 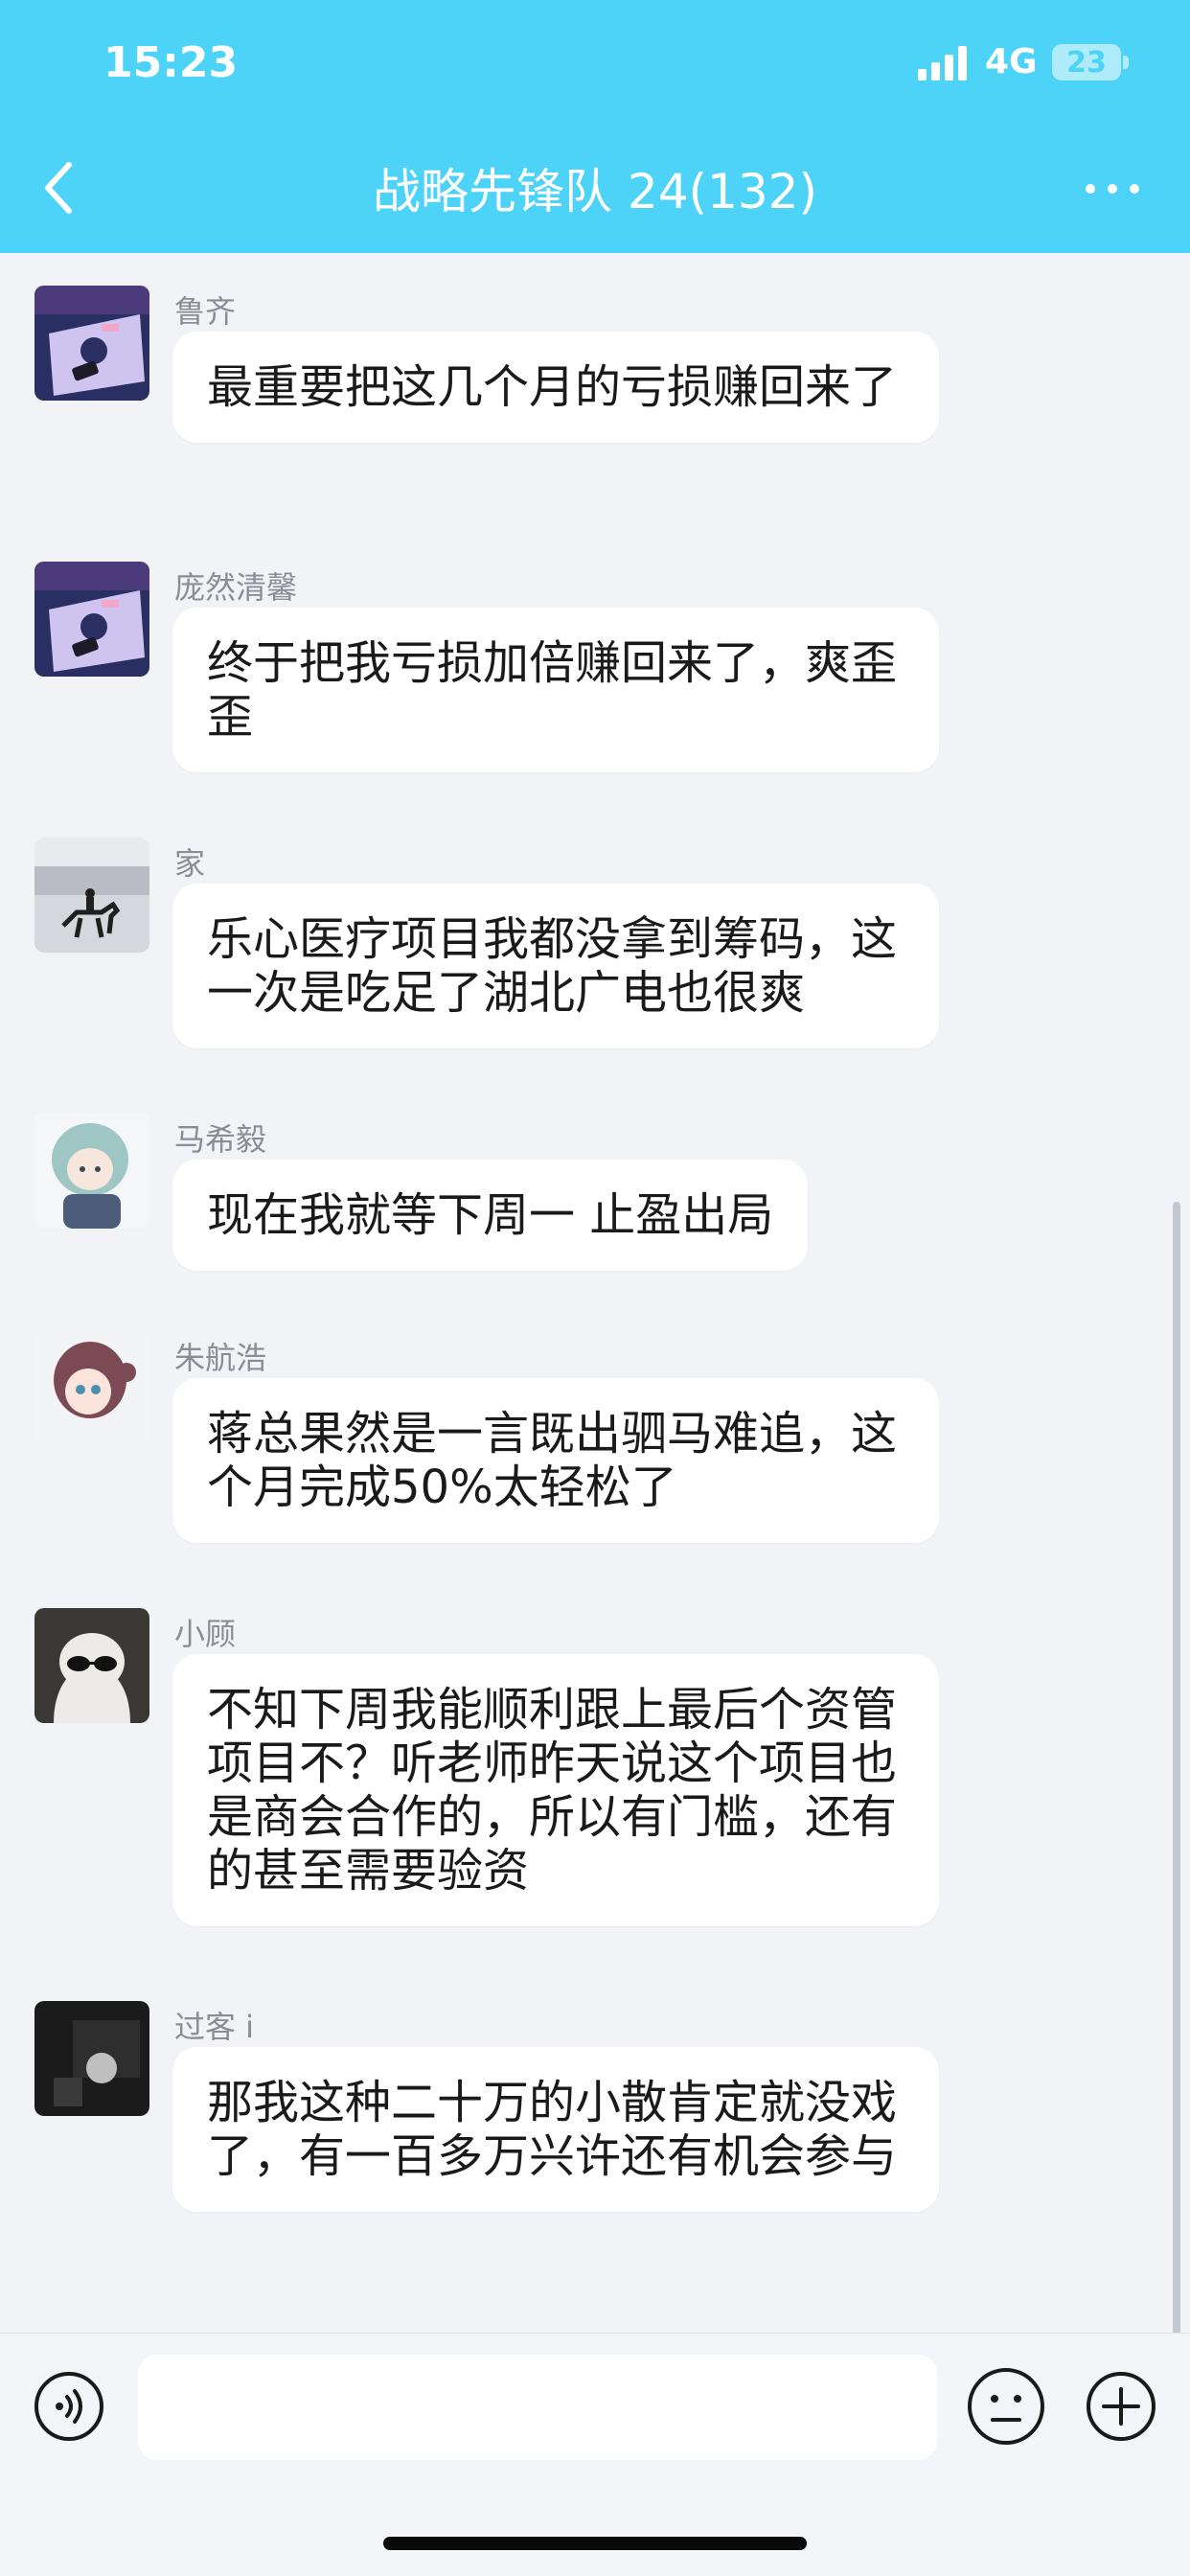 What do you see at coordinates (595, 2543) in the screenshot?
I see `home-indicator` at bounding box center [595, 2543].